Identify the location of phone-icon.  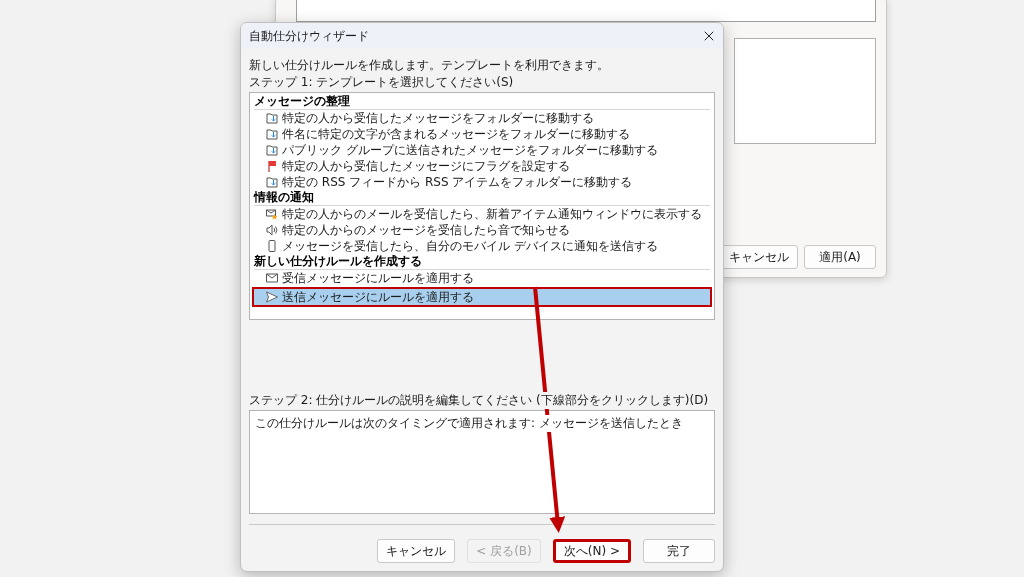
(272, 246).